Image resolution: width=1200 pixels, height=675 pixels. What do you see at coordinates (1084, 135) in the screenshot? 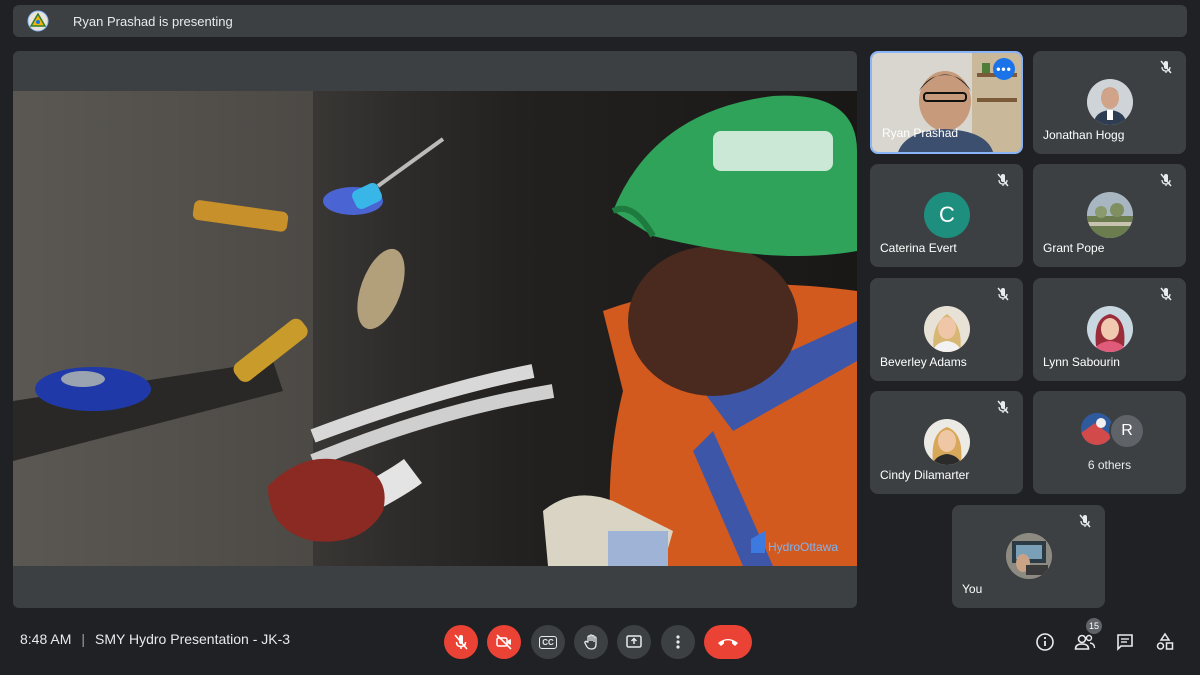
I see `participant-name: Jonathan Hogg` at bounding box center [1084, 135].